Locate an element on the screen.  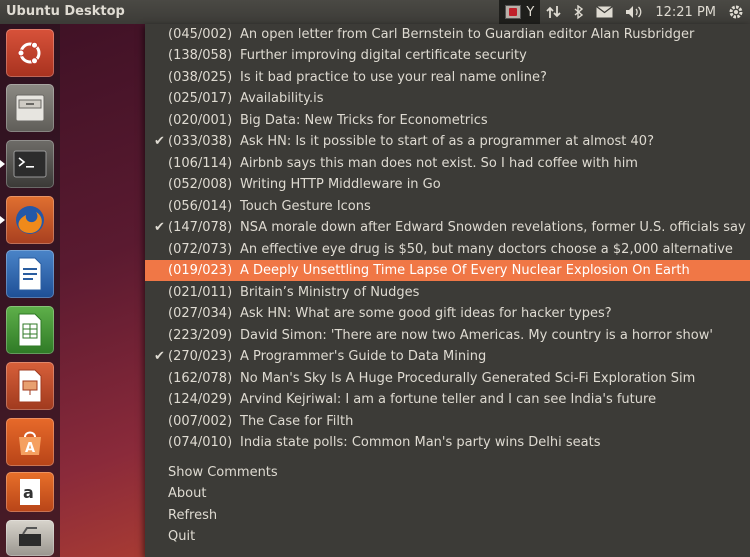
top-panel: Ubuntu Desktop Y 12:21 PM is located at coordinates (375, 12).